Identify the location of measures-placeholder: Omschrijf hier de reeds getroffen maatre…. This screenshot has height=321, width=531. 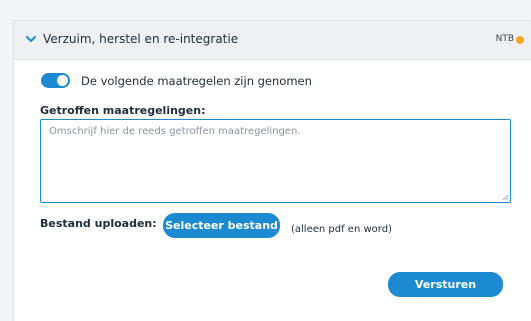
(175, 131).